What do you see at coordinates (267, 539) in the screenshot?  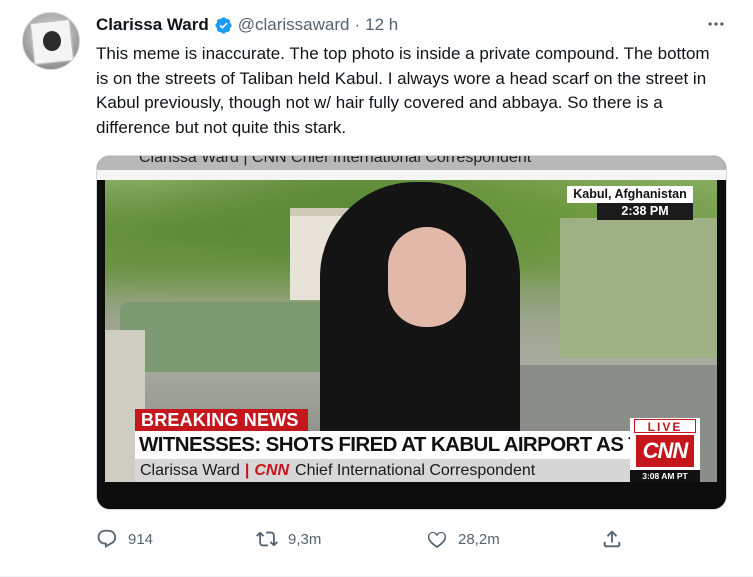 I see `retweet-icon` at bounding box center [267, 539].